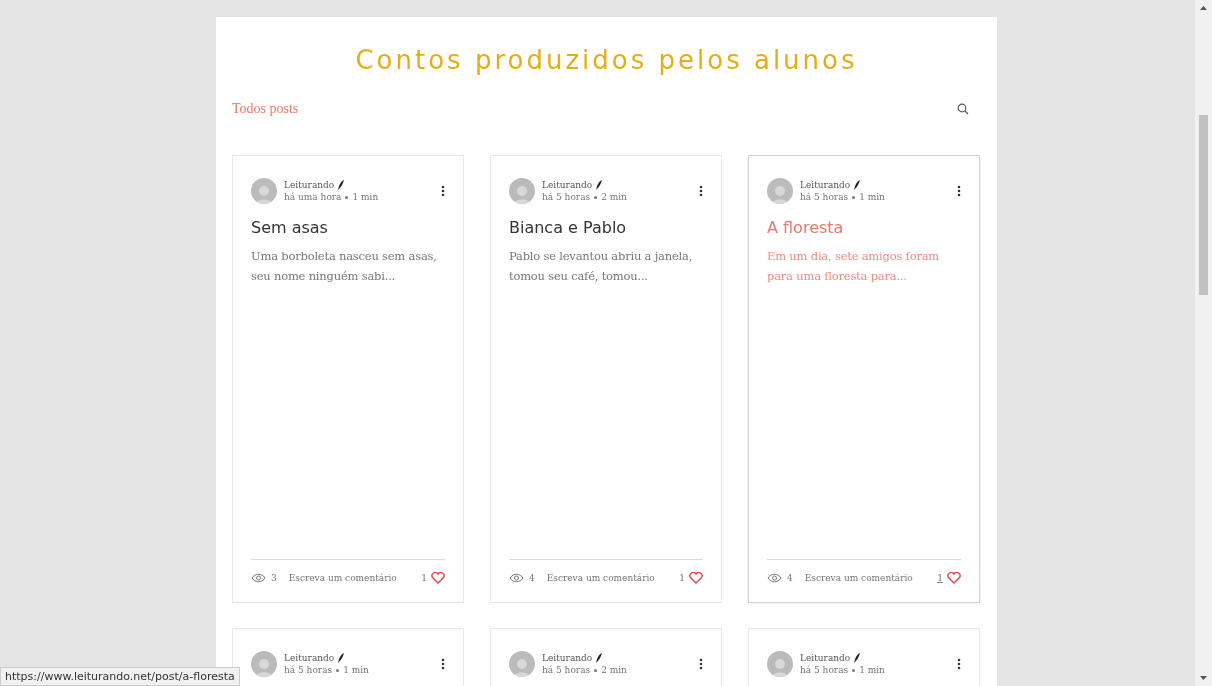 The width and height of the screenshot is (1212, 686). Describe the element at coordinates (606, 657) in the screenshot. I see `post-card: Leiturando há 5 horas 2 min` at that location.